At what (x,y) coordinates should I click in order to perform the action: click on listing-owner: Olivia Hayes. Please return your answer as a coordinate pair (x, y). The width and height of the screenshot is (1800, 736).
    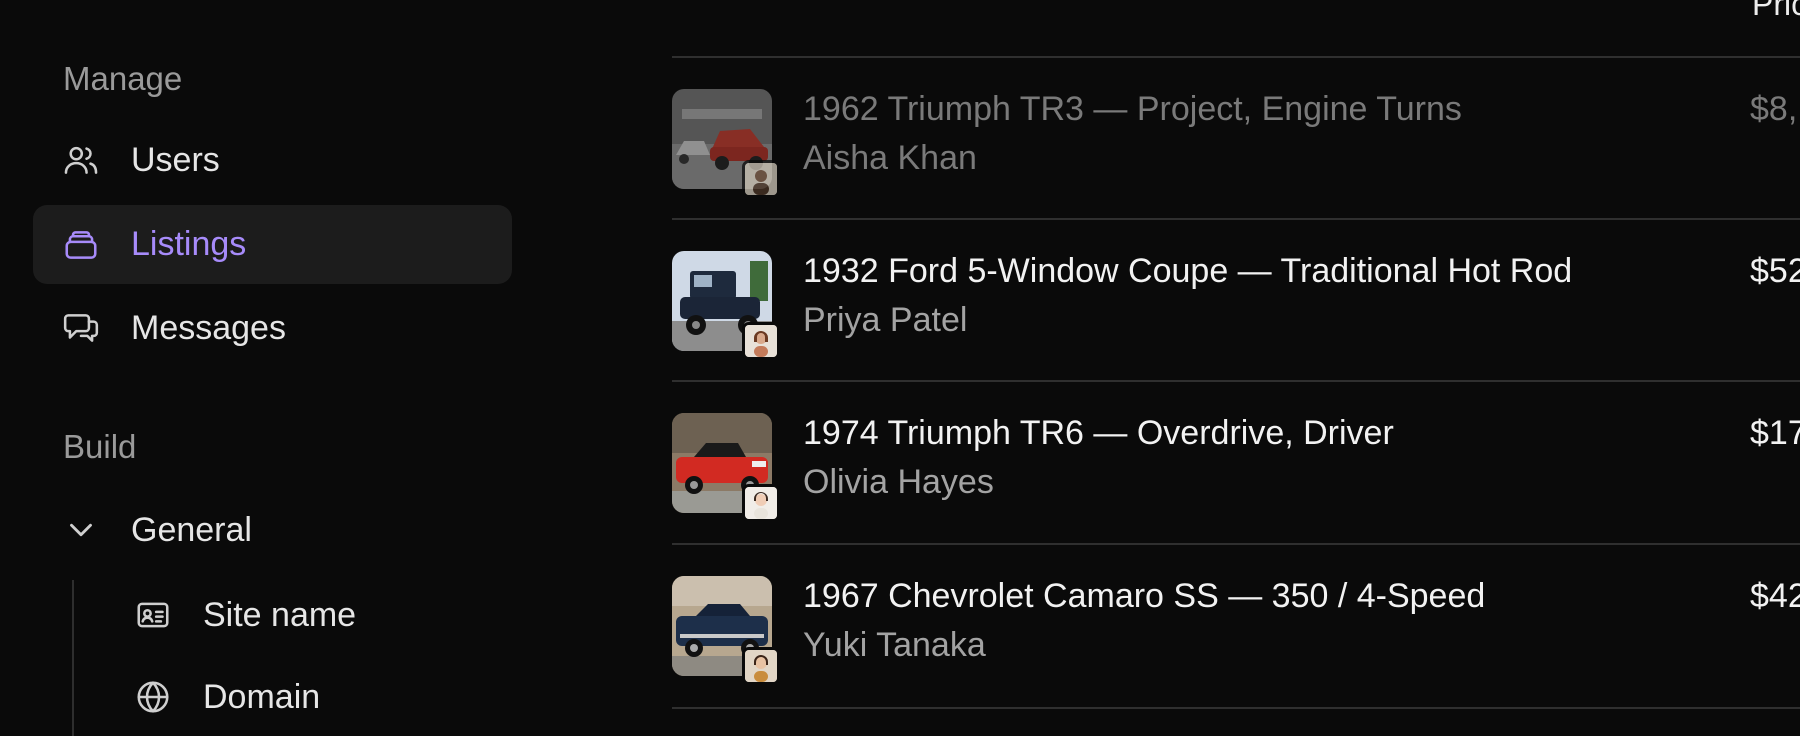
    Looking at the image, I should click on (898, 482).